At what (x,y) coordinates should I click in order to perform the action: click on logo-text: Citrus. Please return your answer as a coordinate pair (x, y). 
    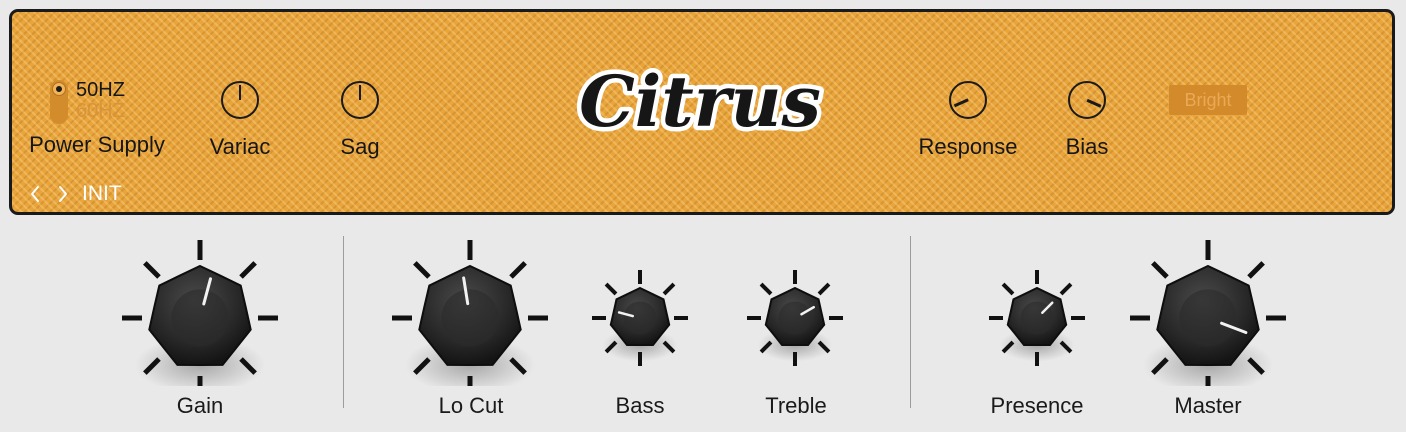
    Looking at the image, I should click on (700, 101).